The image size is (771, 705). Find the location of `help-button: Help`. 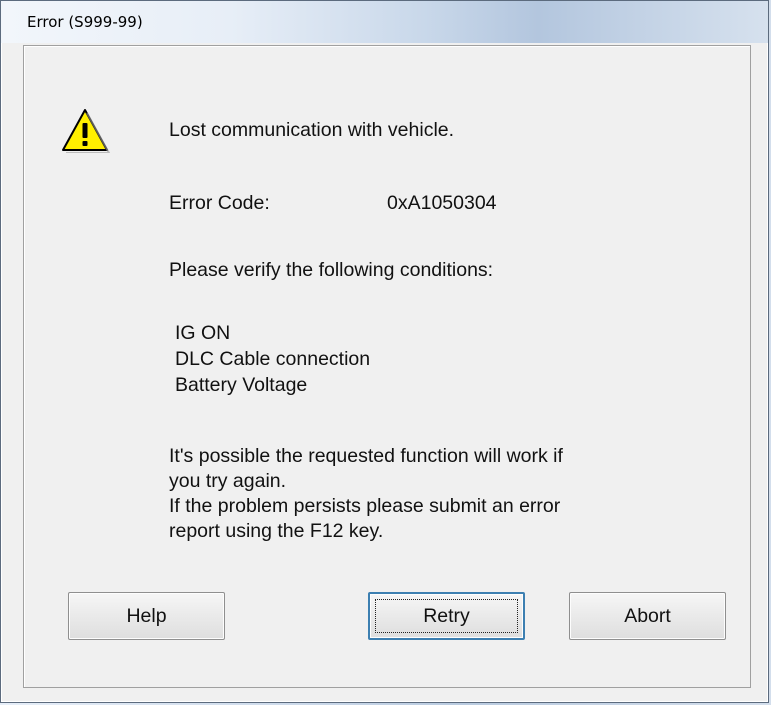

help-button: Help is located at coordinates (146, 616).